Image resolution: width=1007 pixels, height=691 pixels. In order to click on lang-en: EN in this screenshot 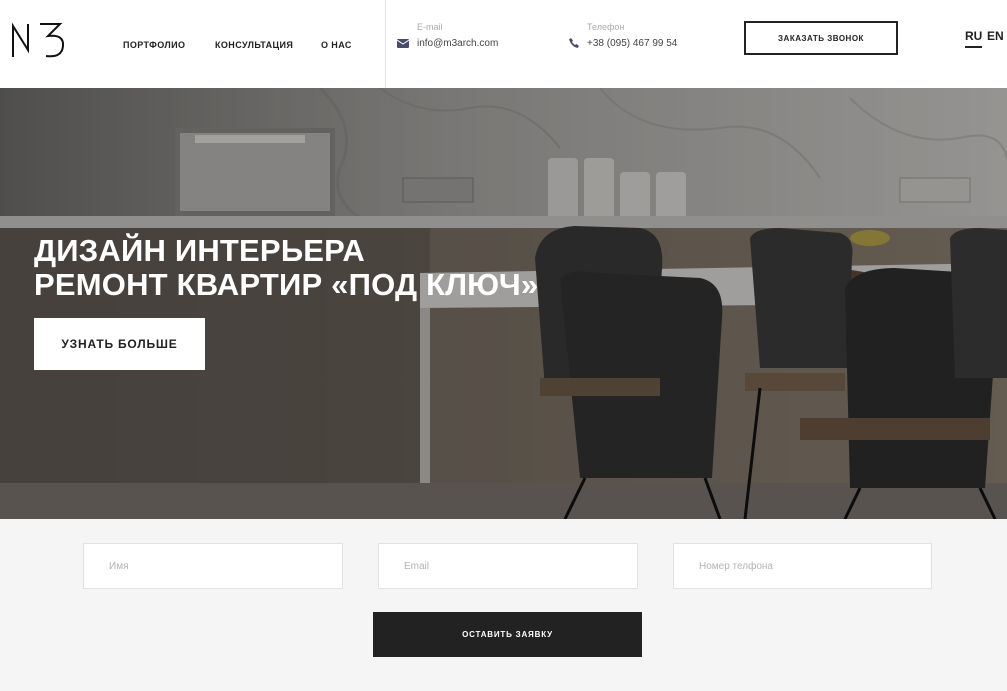, I will do `click(995, 36)`.